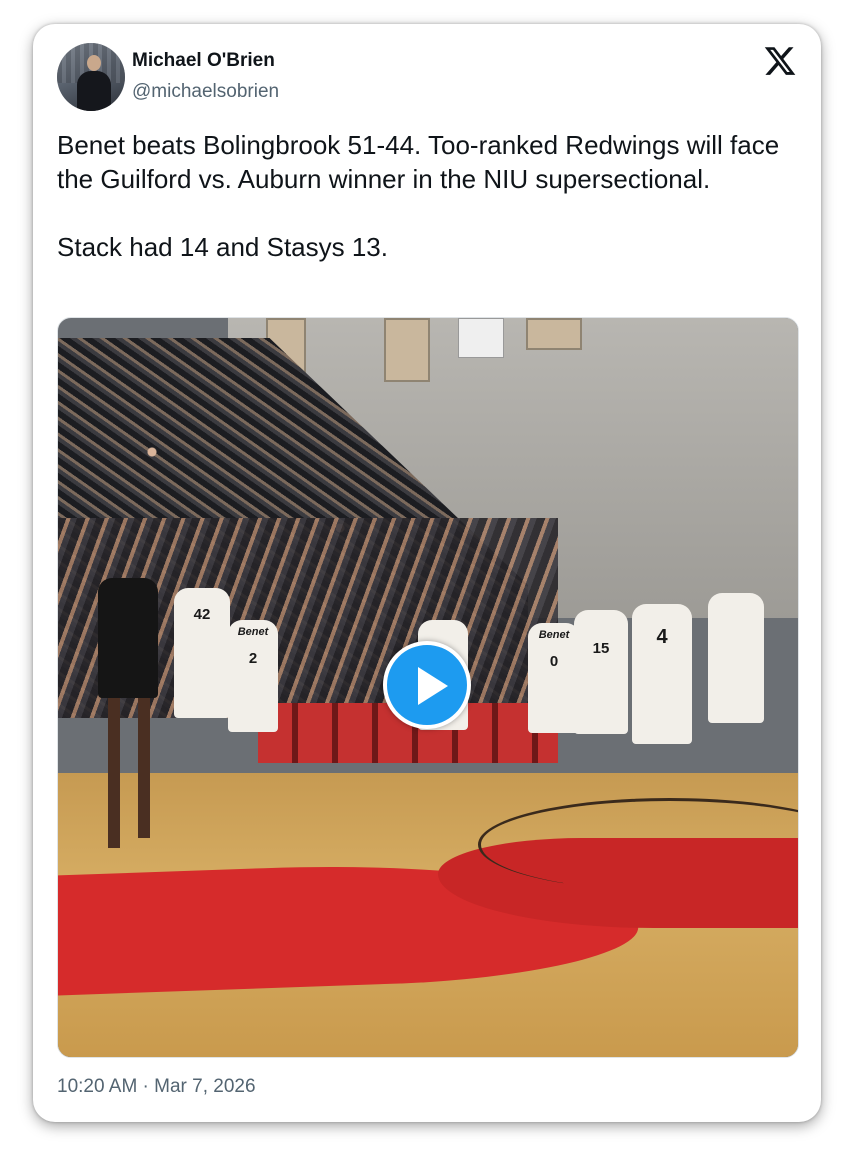 The height and width of the screenshot is (1164, 854). Describe the element at coordinates (253, 658) in the screenshot. I see `jersey-number: 2` at that location.